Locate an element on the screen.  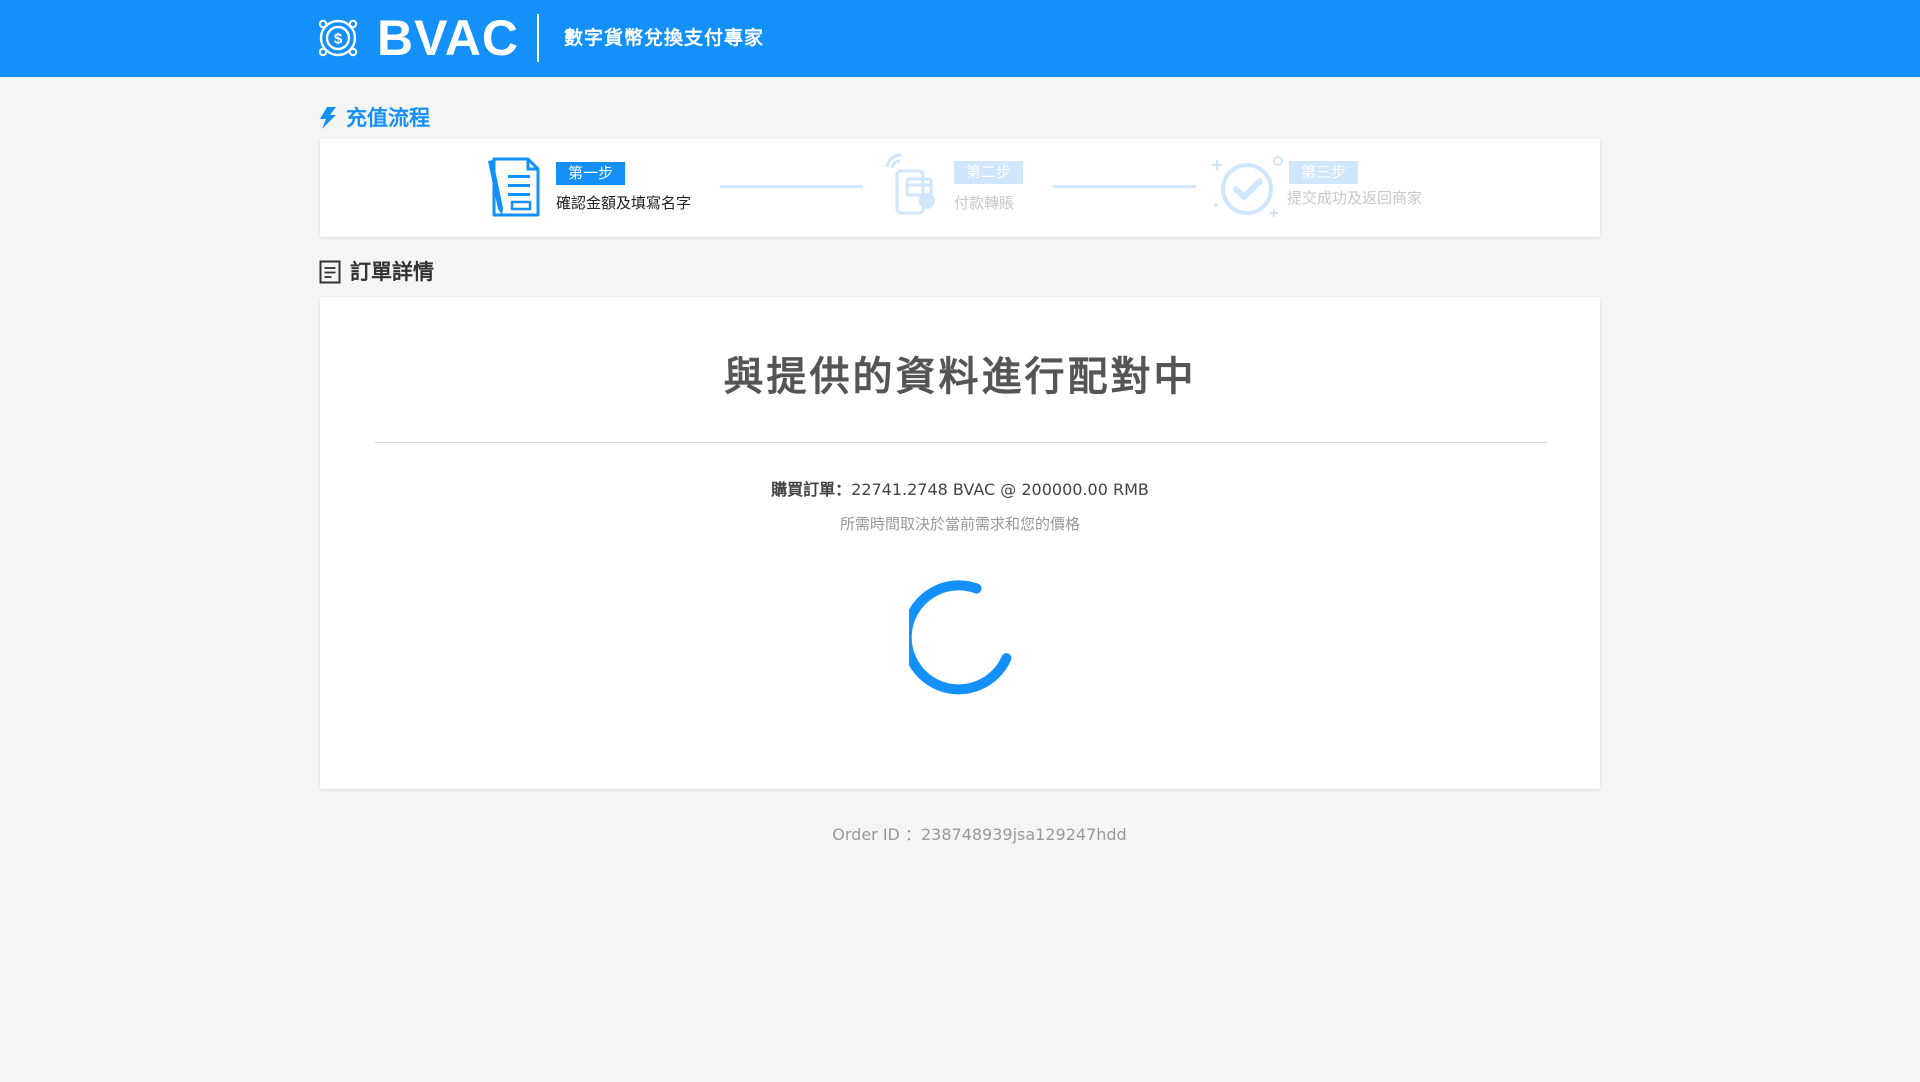
loading-spinner is located at coordinates (965, 640).